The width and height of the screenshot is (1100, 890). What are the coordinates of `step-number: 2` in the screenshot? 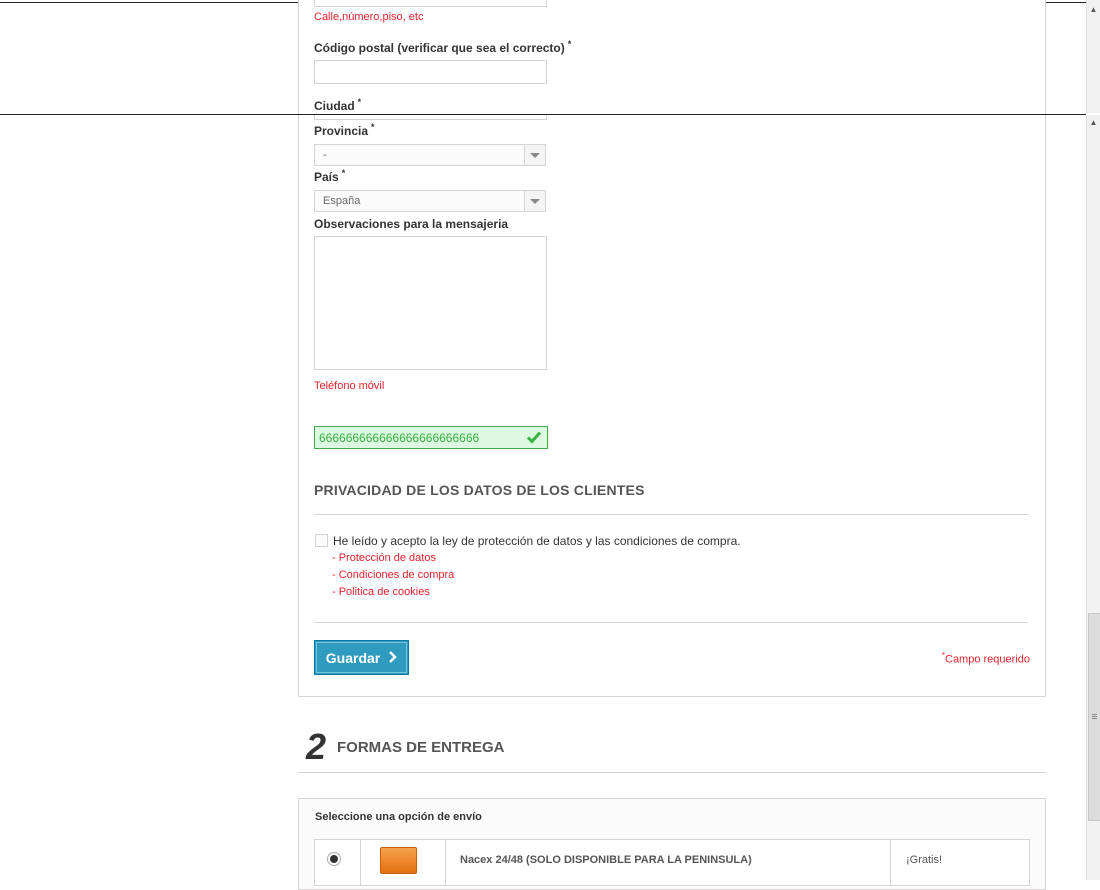 It's located at (316, 746).